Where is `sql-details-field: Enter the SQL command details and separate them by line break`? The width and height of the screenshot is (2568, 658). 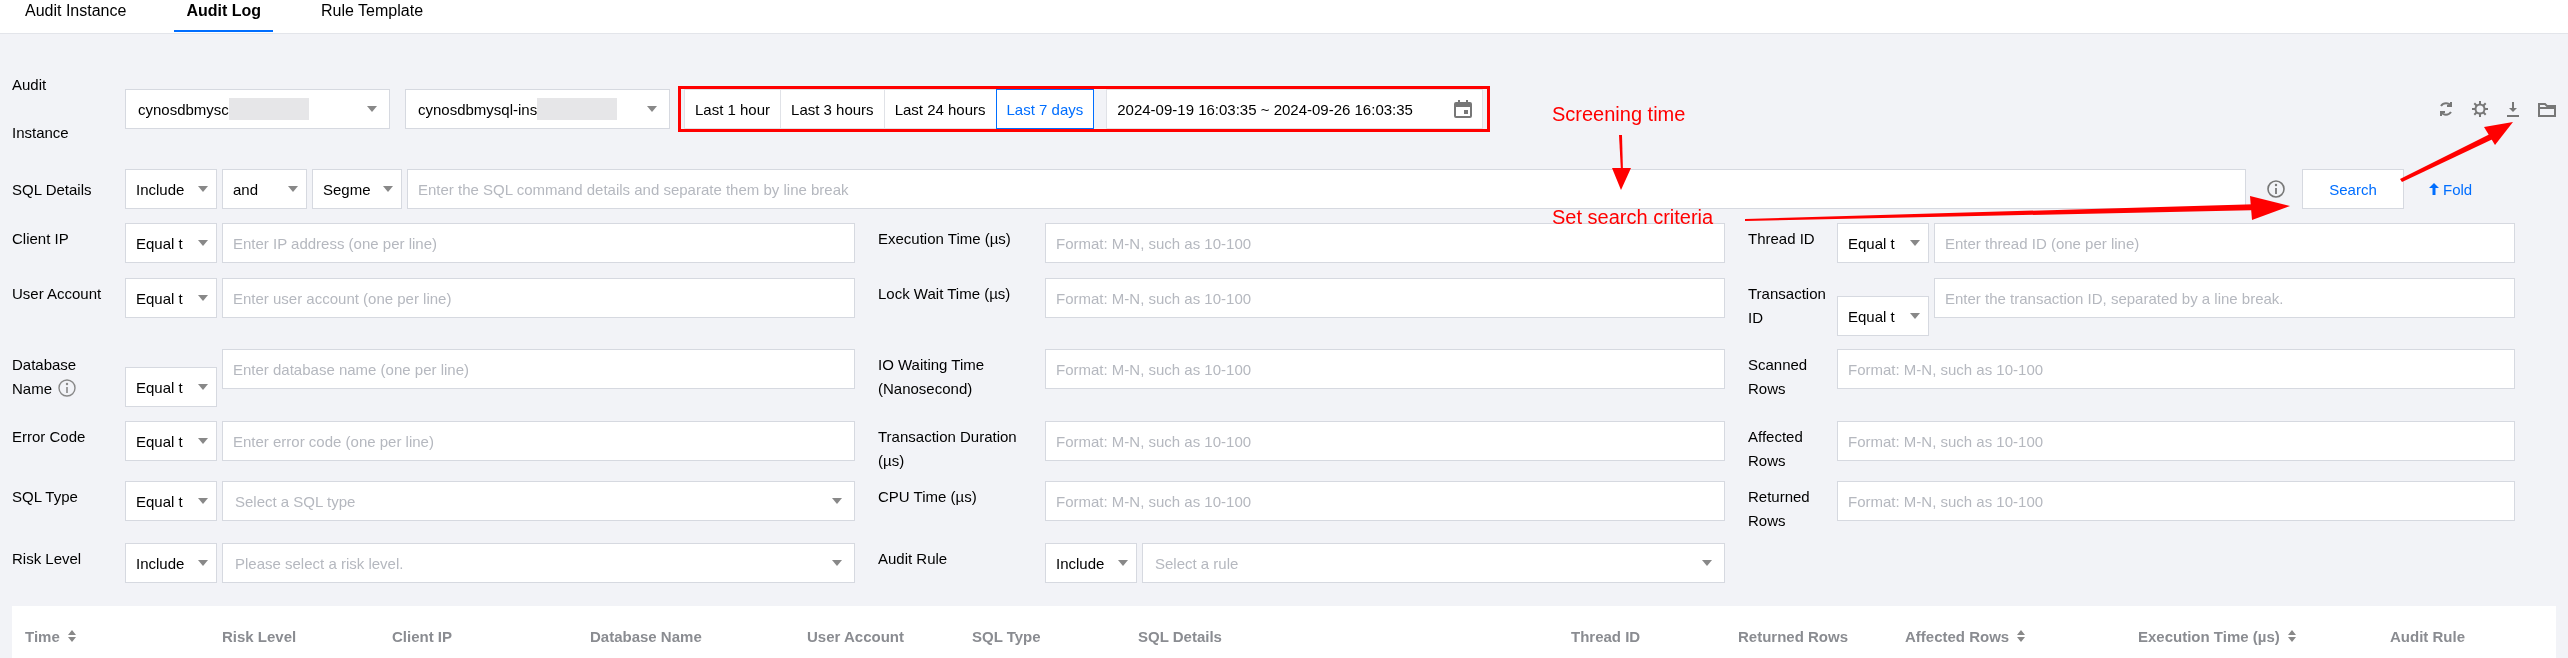
sql-details-field: Enter the SQL command details and separate them by line break is located at coordinates (1326, 189).